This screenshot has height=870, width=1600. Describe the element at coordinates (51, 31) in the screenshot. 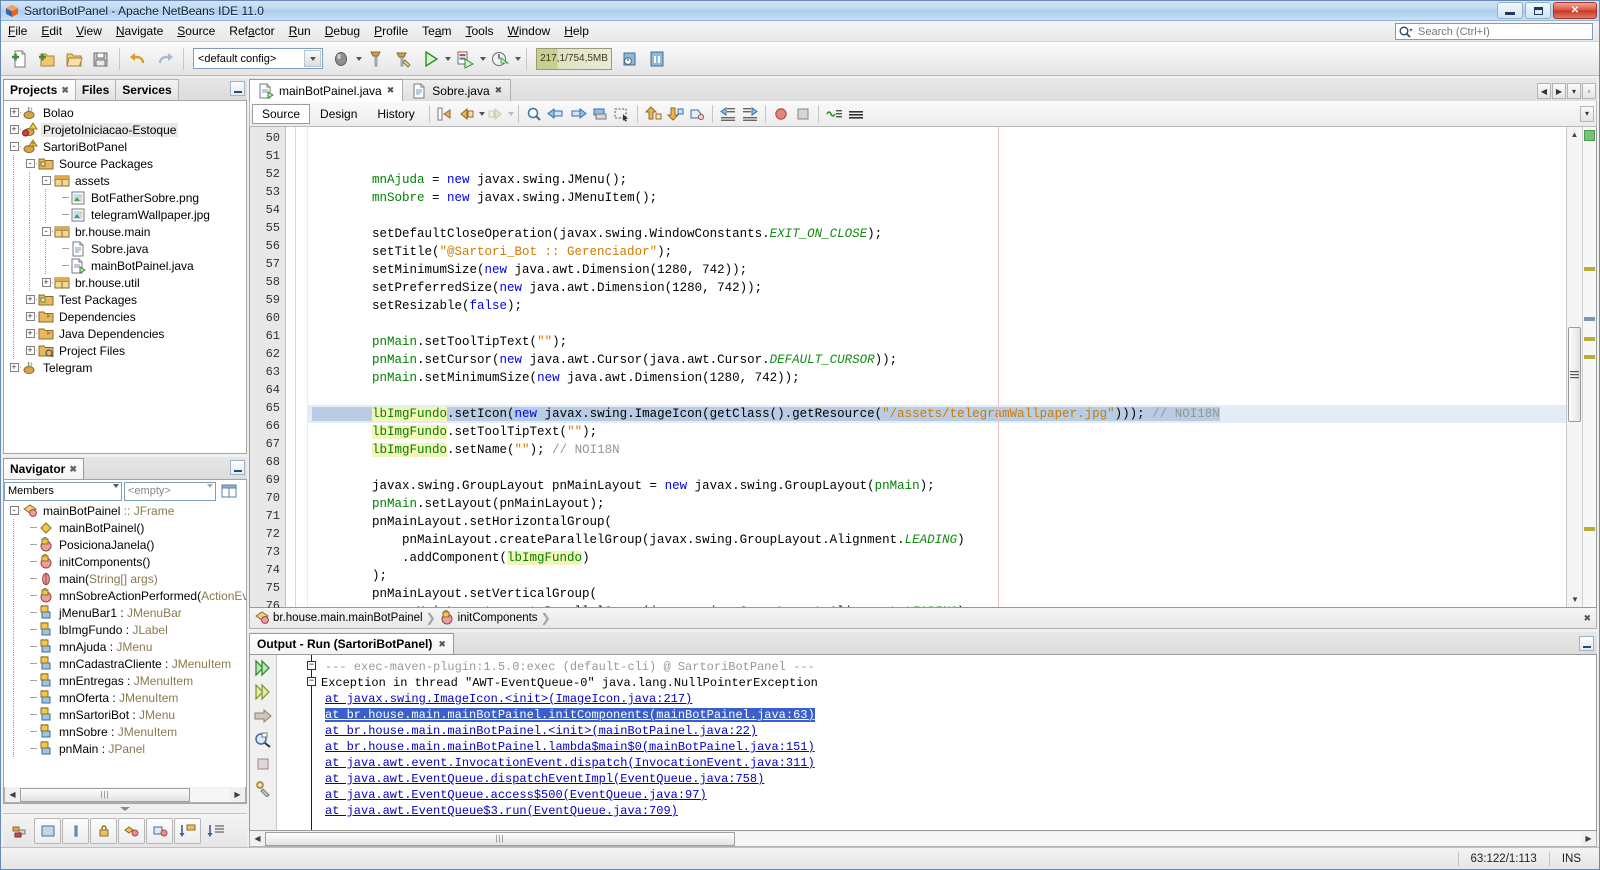

I see `menu-edit: Edit` at that location.